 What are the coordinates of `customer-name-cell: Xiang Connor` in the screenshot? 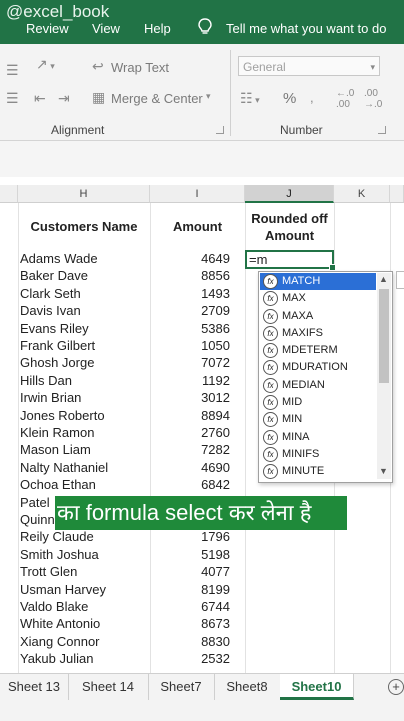 It's located at (60, 641).